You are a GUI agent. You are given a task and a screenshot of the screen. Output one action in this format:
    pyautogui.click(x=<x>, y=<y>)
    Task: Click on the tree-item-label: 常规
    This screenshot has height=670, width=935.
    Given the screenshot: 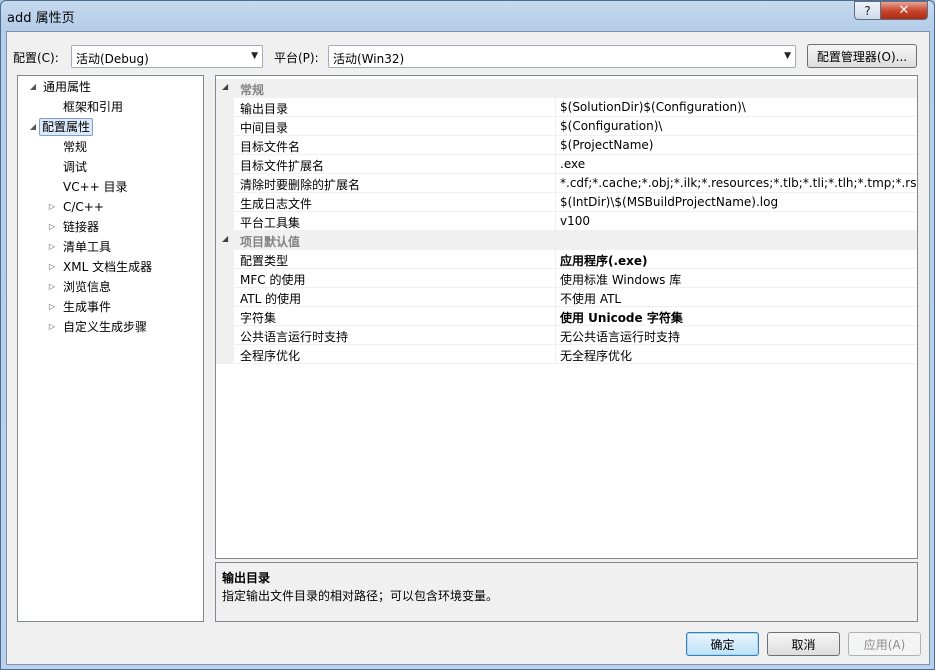 What is the action you would take?
    pyautogui.click(x=75, y=147)
    